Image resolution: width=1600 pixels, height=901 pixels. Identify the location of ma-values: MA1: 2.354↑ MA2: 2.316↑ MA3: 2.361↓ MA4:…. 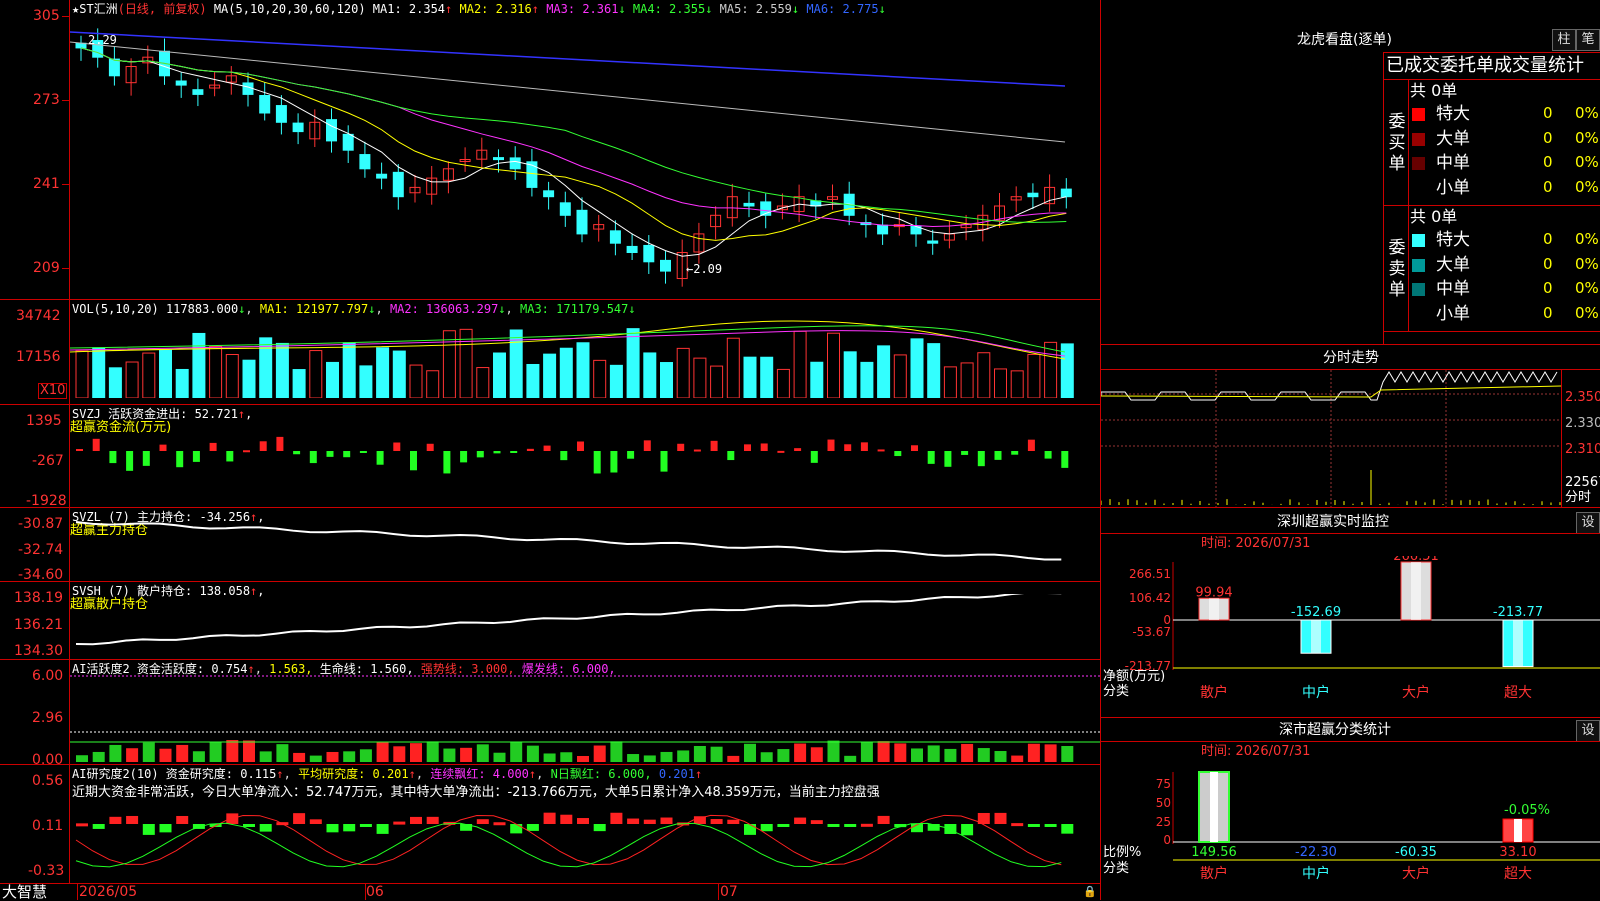
(629, 9).